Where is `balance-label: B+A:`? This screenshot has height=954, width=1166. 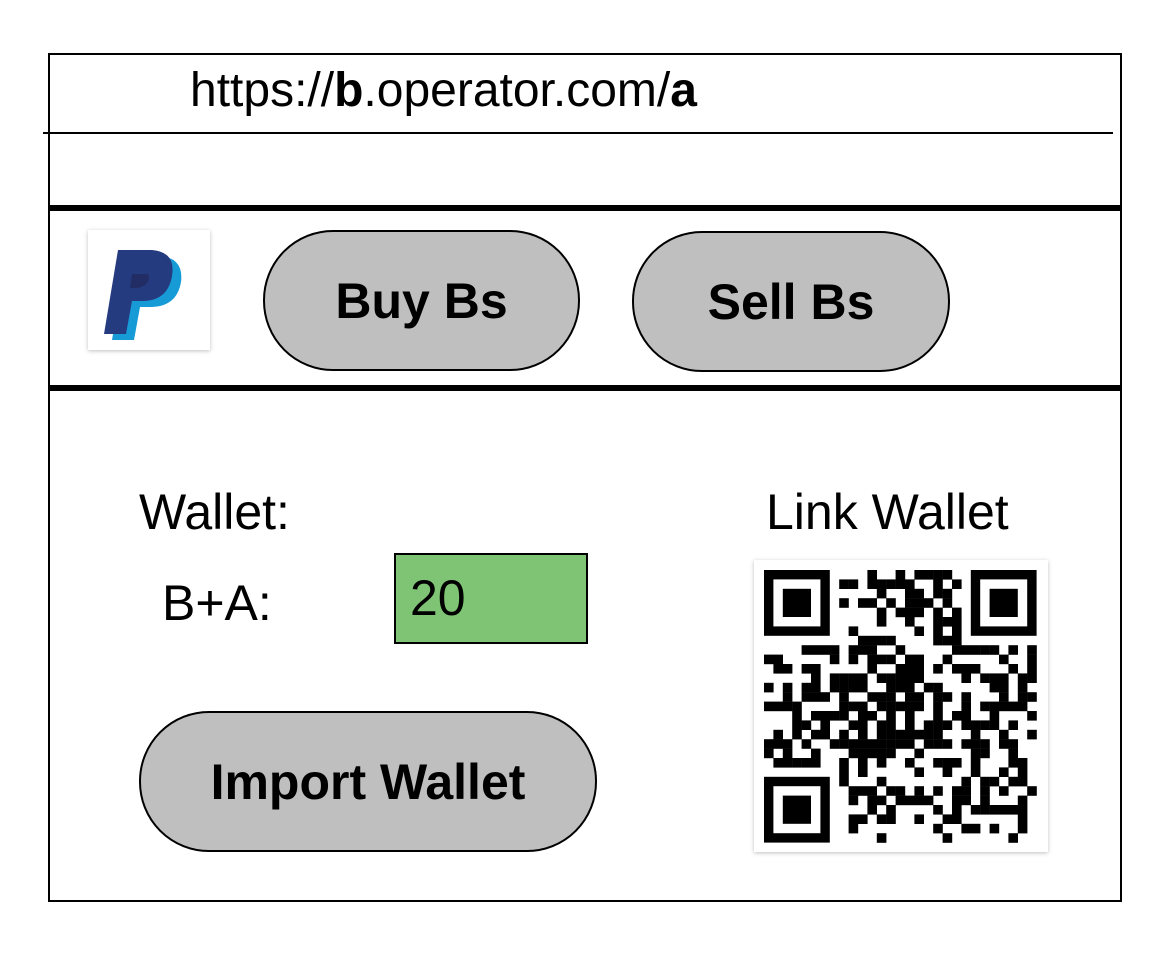
balance-label: B+A: is located at coordinates (217, 603).